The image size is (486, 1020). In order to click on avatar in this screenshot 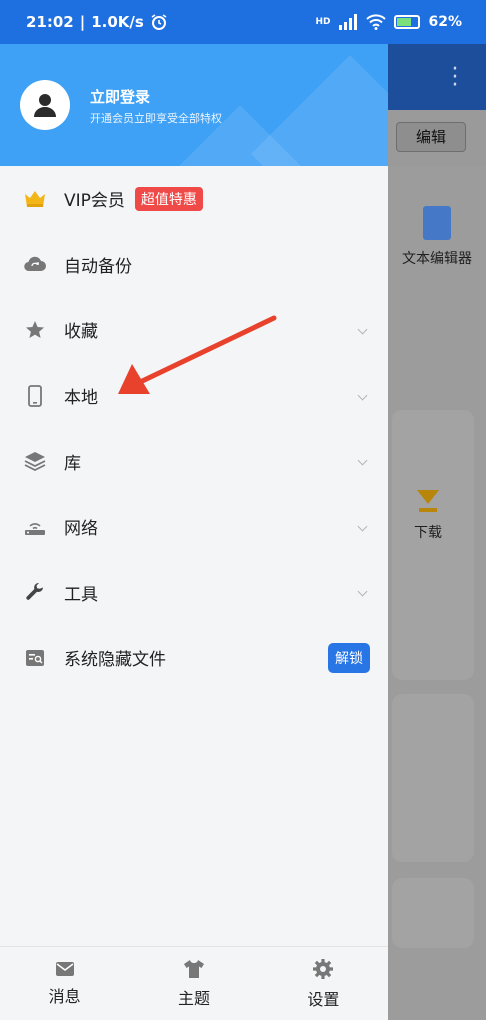, I will do `click(45, 105)`.